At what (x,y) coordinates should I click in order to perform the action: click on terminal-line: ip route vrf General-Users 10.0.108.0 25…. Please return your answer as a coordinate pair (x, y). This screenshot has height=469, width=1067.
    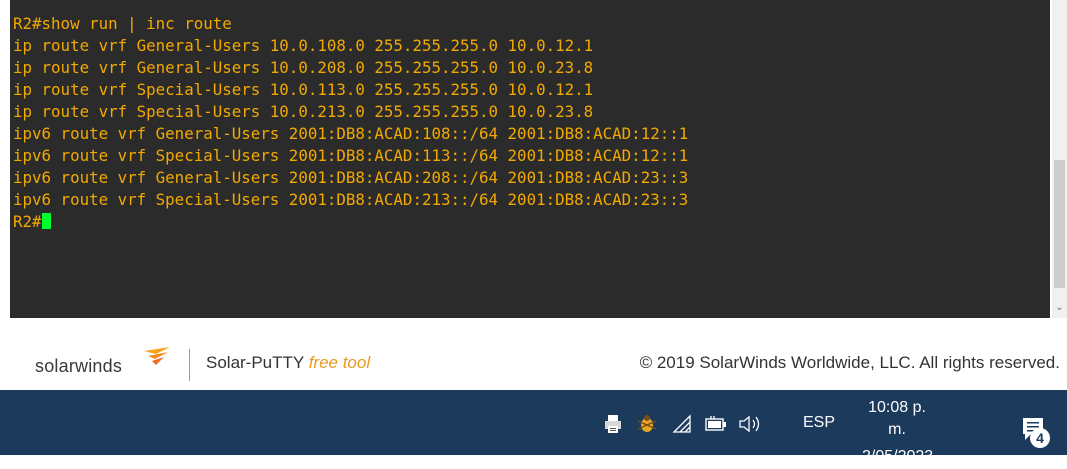
    Looking at the image, I should click on (303, 45).